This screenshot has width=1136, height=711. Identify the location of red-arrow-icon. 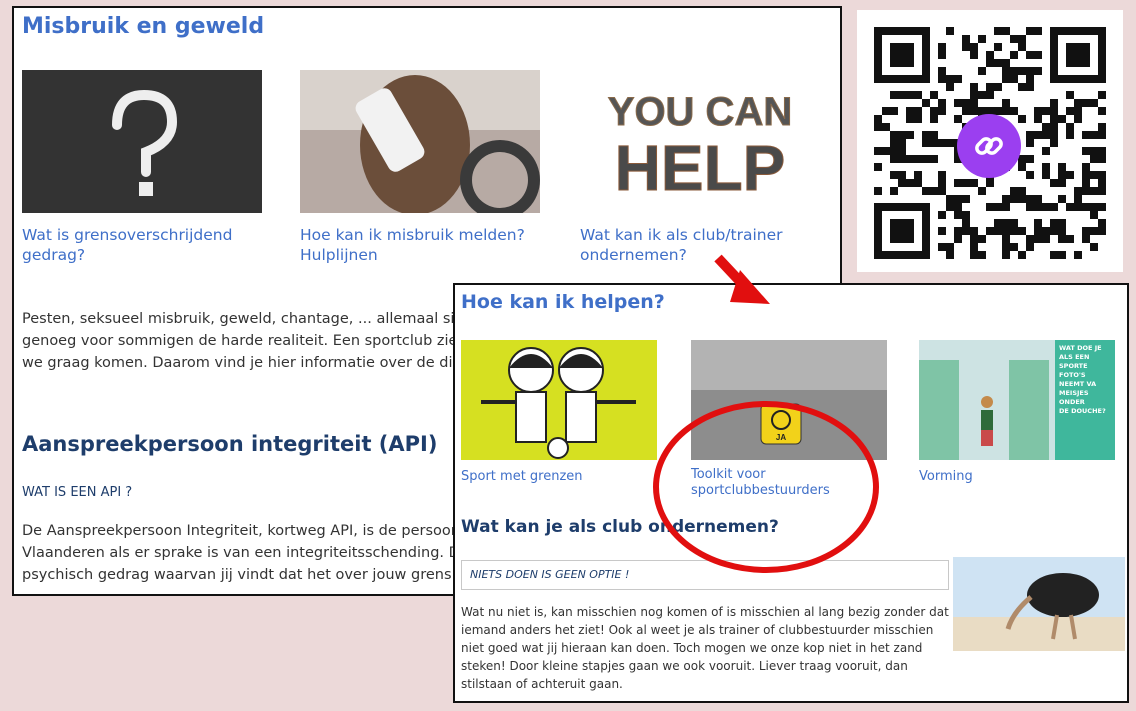
(742, 279).